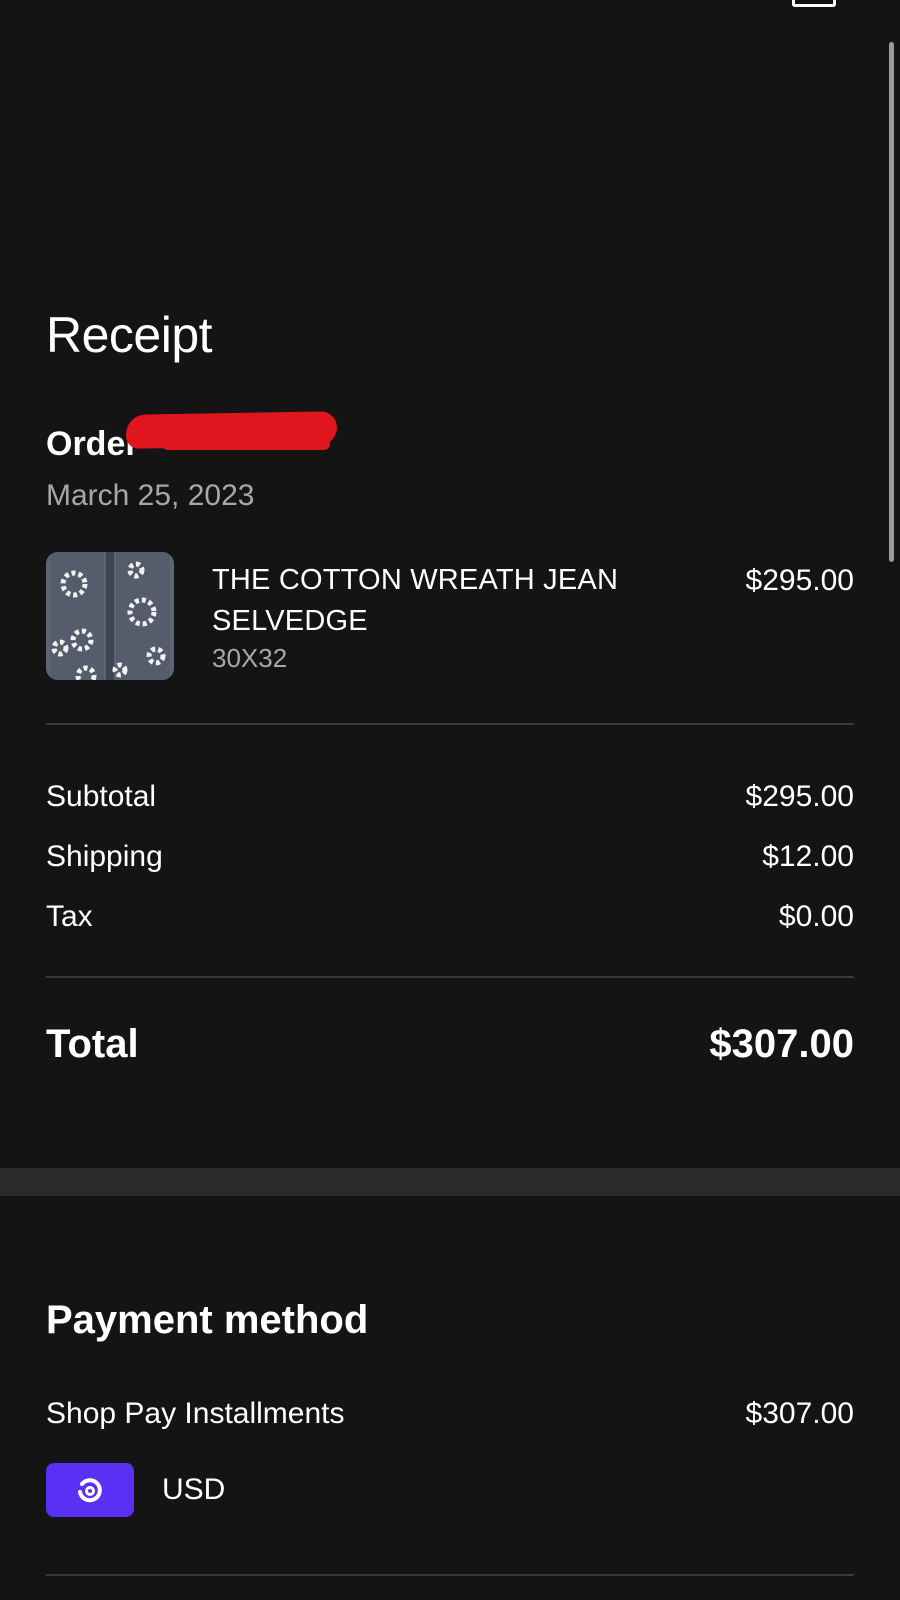  Describe the element at coordinates (799, 580) in the screenshot. I see `product-price: $295.00` at that location.